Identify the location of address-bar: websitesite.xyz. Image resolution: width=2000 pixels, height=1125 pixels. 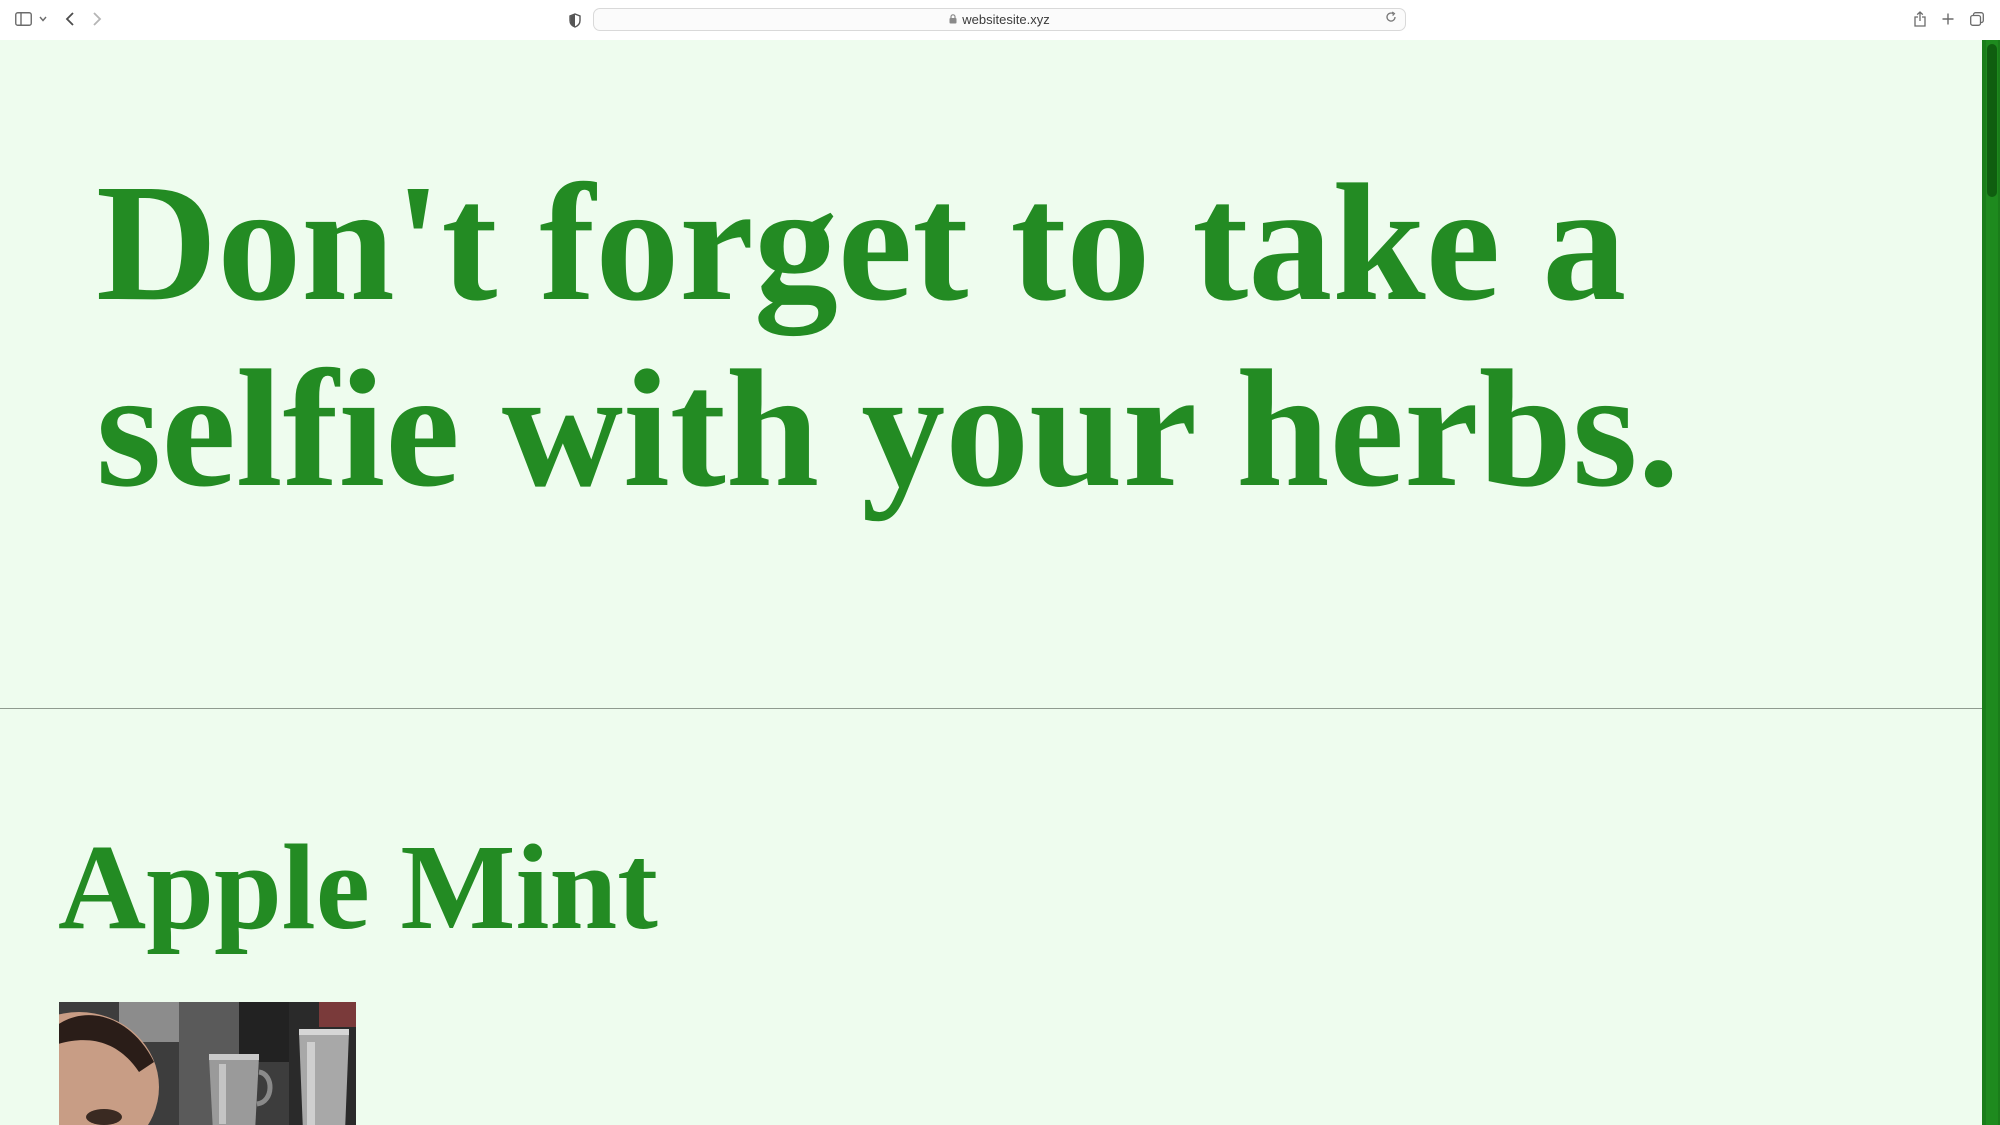
(999, 19).